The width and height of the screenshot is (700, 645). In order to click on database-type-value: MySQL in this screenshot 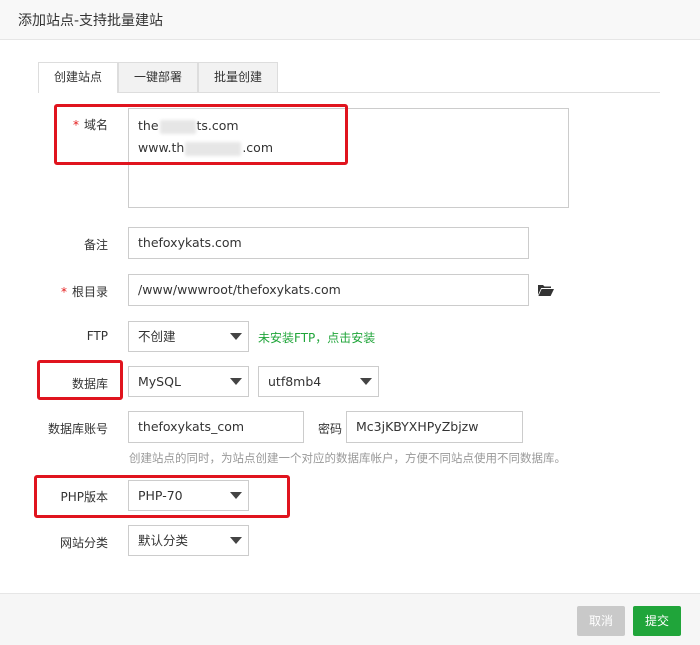, I will do `click(159, 381)`.